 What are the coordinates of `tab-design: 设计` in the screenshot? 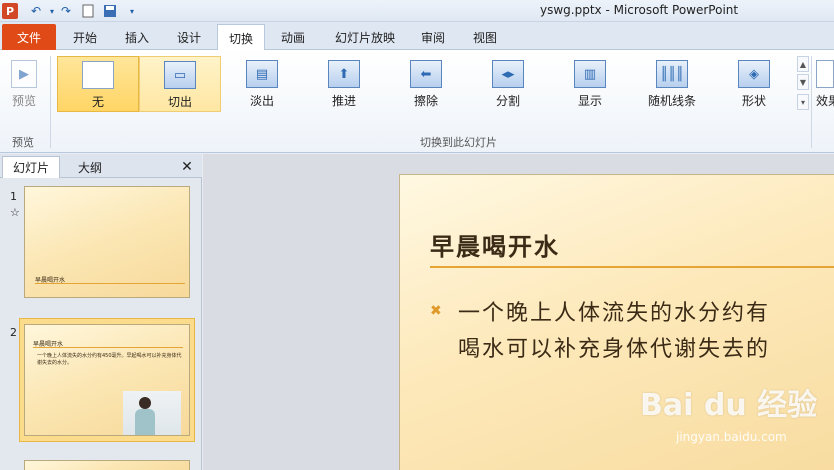 It's located at (189, 37).